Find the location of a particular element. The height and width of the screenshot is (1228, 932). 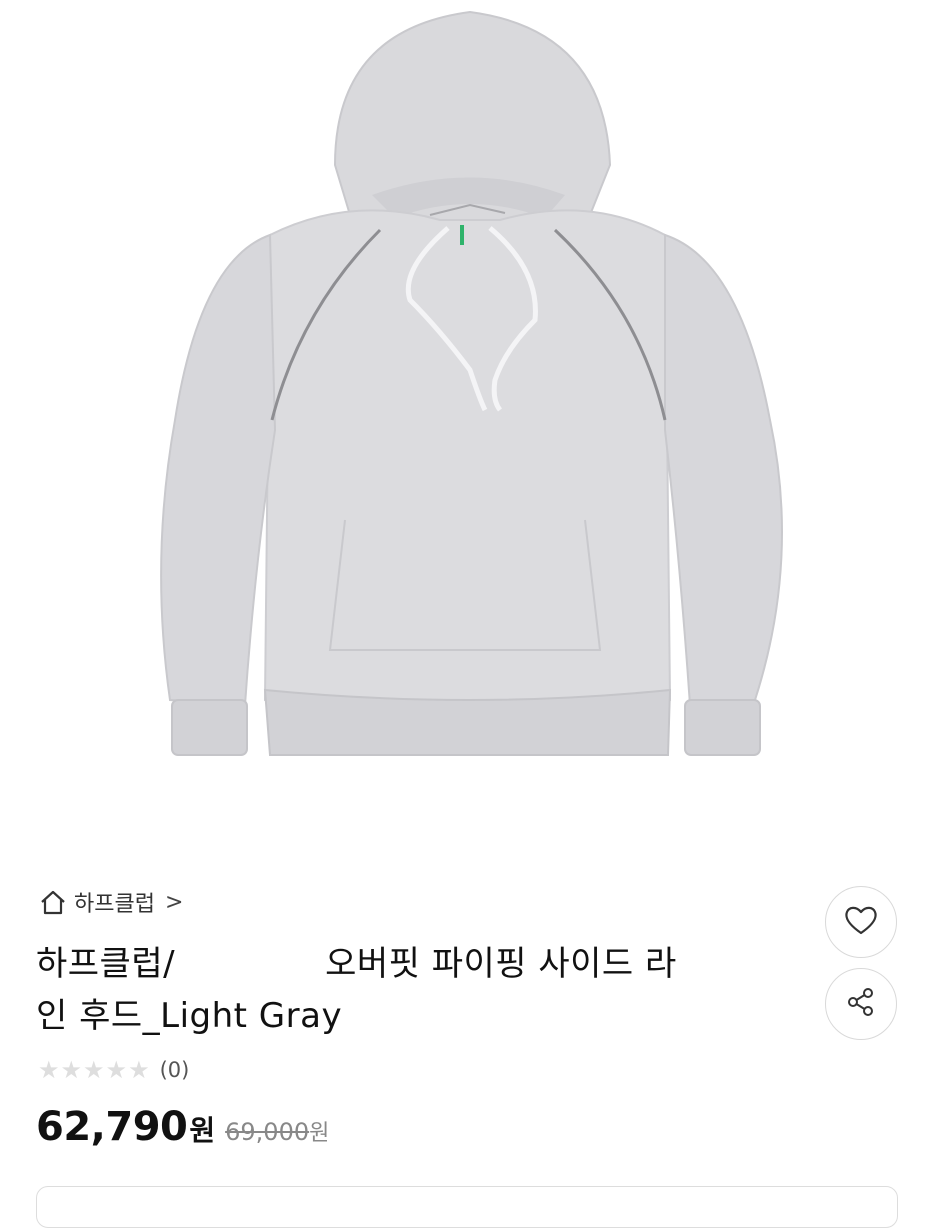

title-brand: 하프클럽/ is located at coordinates (106, 964).